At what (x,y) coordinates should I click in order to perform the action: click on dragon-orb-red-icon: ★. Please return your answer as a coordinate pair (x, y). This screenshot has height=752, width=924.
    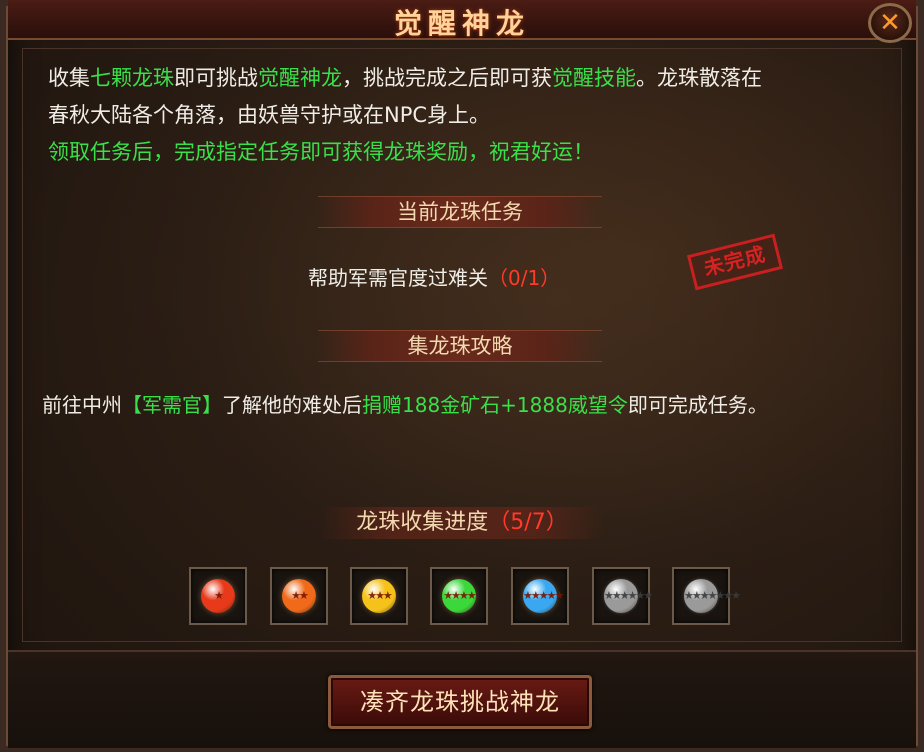
    Looking at the image, I should click on (218, 596).